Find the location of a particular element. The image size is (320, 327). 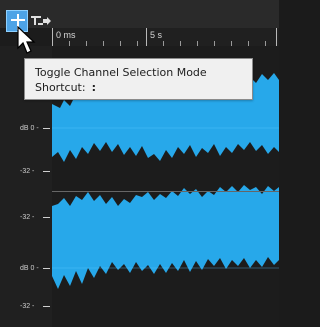

ruler-label-5s: 5 s is located at coordinates (156, 35).